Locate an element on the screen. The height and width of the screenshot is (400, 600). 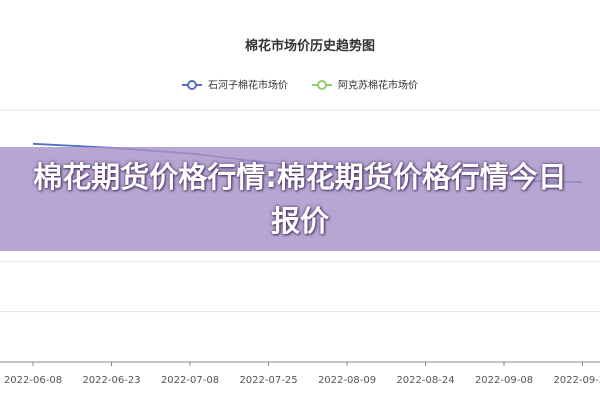
legend: 石河子棉花市场价 阿克苏棉花市场价 is located at coordinates (300, 85).